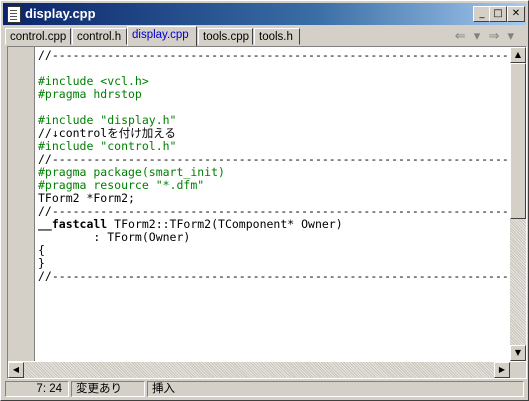 This screenshot has height=401, width=529. I want to click on vertical-scrollbar: ▲ ▼, so click(518, 204).